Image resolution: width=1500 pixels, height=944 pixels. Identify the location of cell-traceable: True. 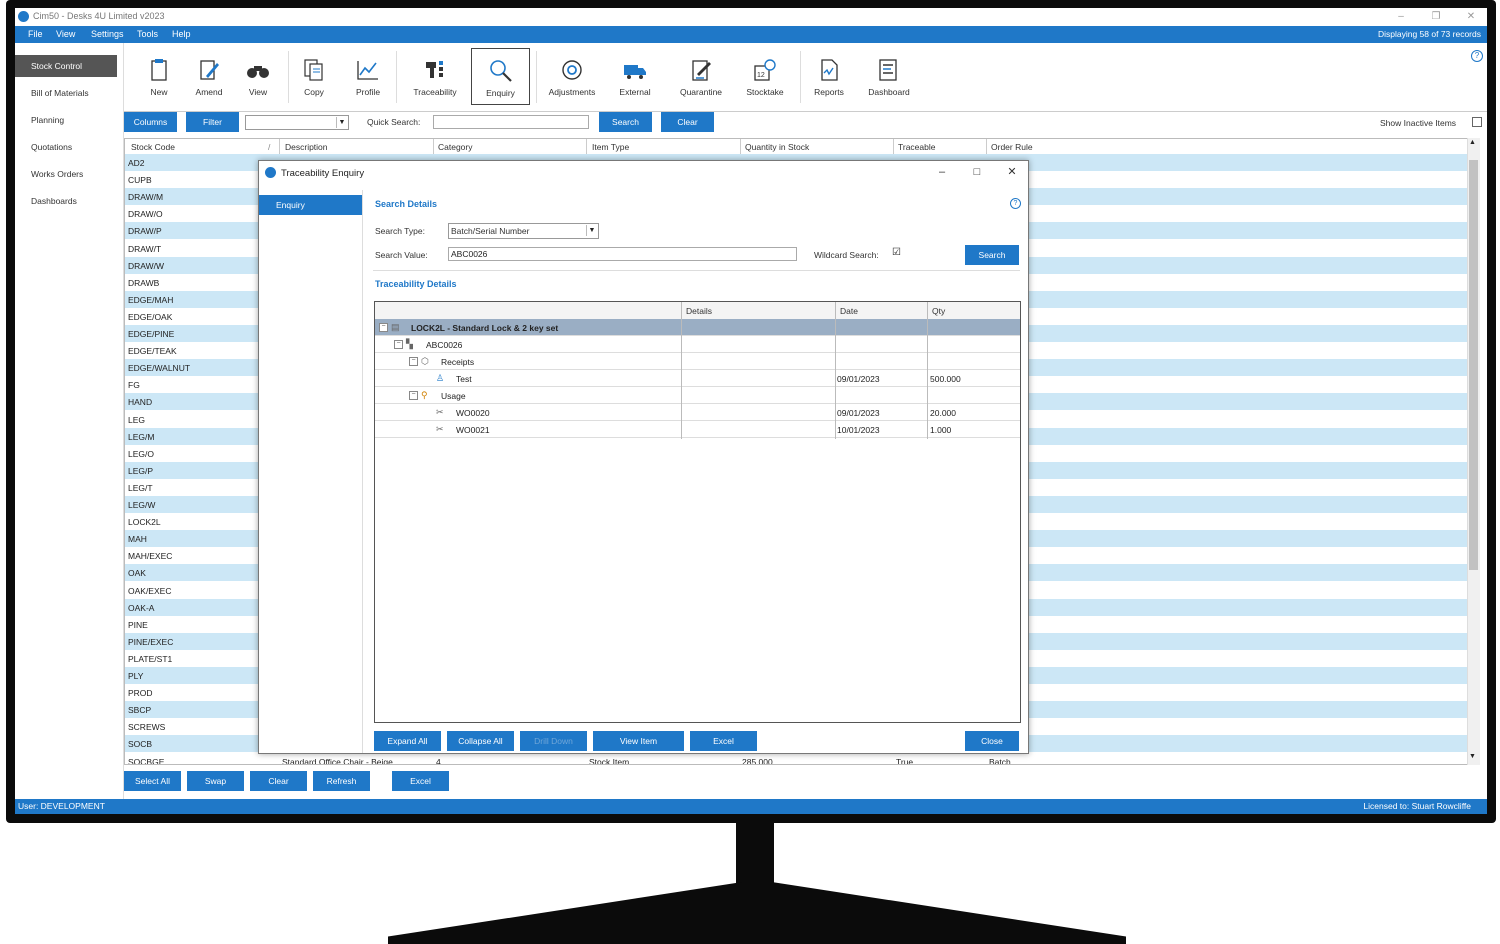
(905, 761).